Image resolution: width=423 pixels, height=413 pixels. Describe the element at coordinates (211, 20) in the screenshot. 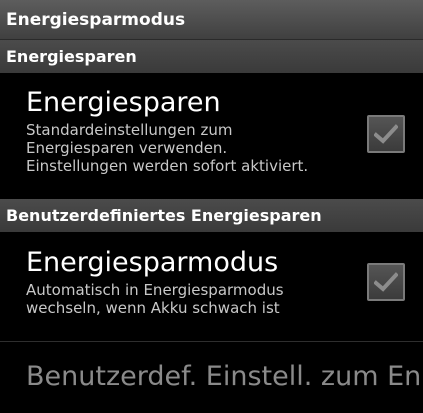

I see `title-bar: Energiesparmodus` at that location.